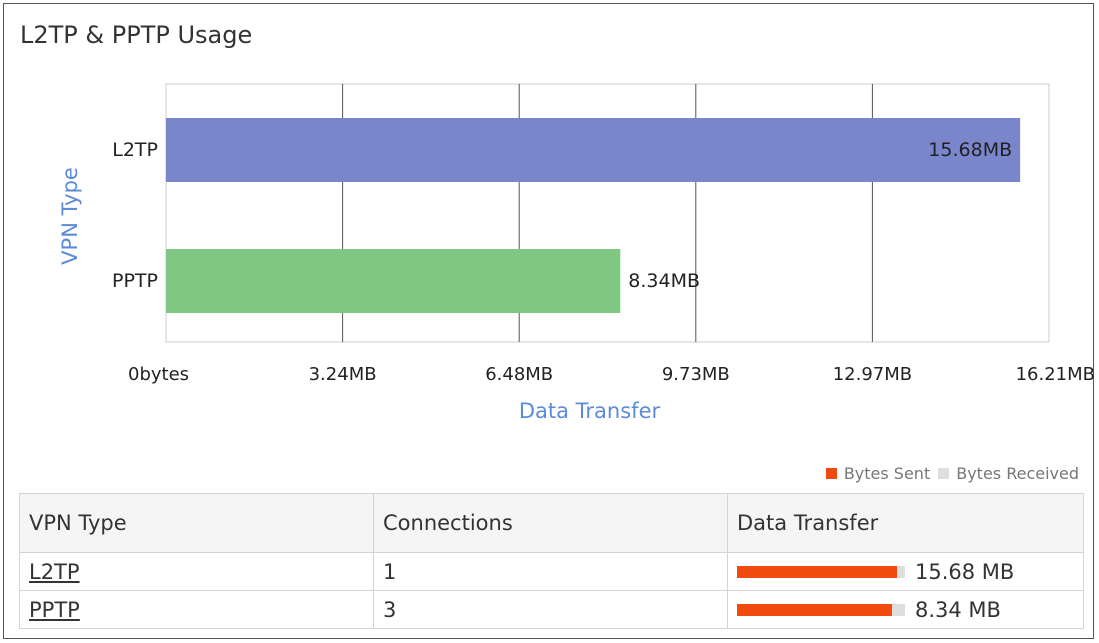 This screenshot has width=1099, height=643. Describe the element at coordinates (905, 571) in the screenshot. I see `cell-data-transfer: 15.68 MB` at that location.